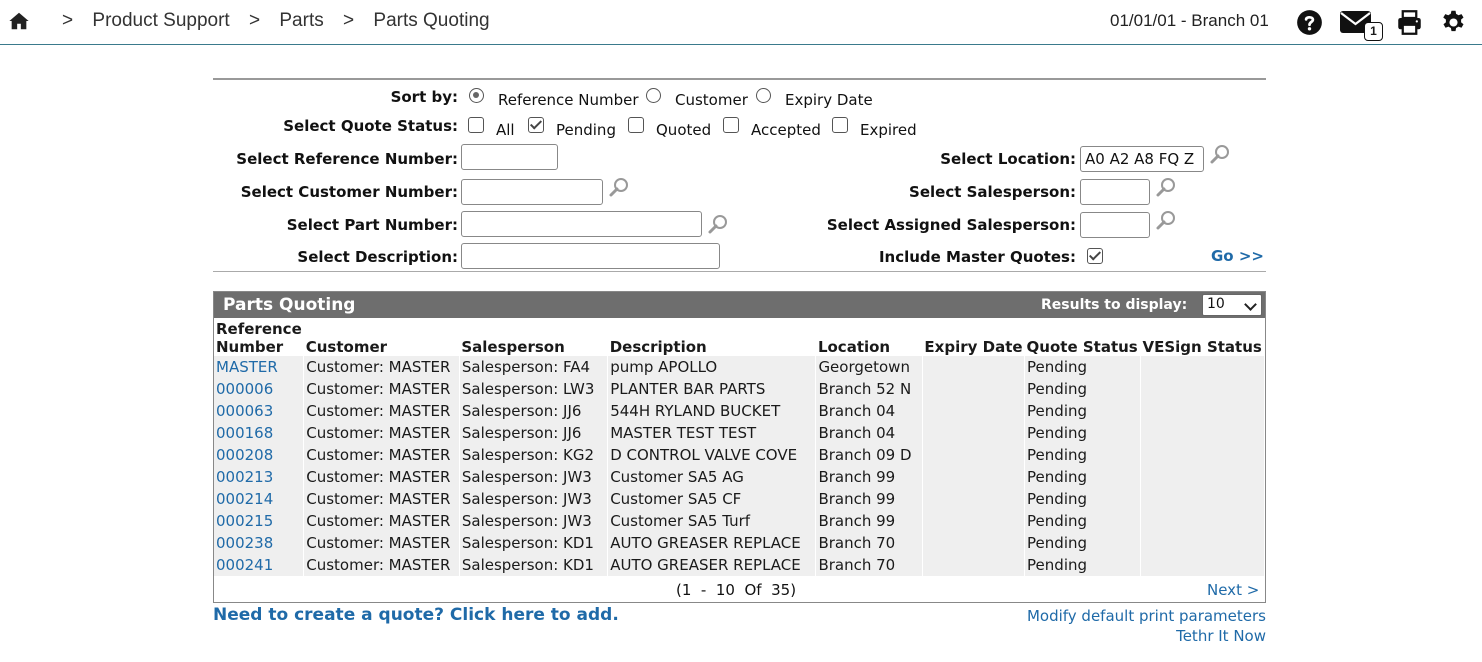  I want to click on location-label: Select Location:, so click(1008, 159).